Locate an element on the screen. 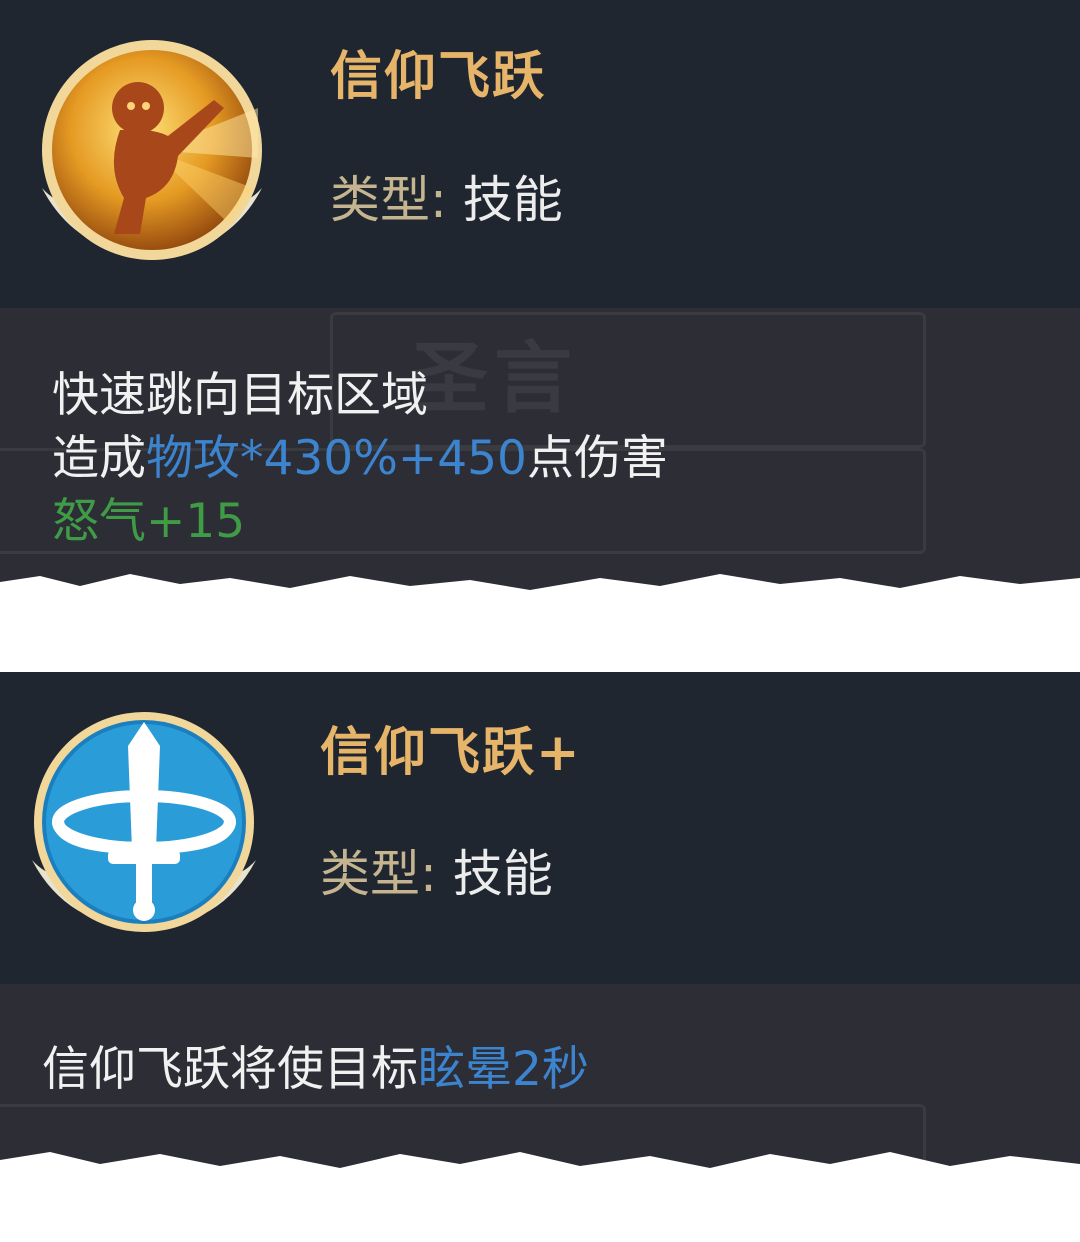 This screenshot has height=1242, width=1080. description-text: 信仰飞跃将使目标 is located at coordinates (230, 1069).